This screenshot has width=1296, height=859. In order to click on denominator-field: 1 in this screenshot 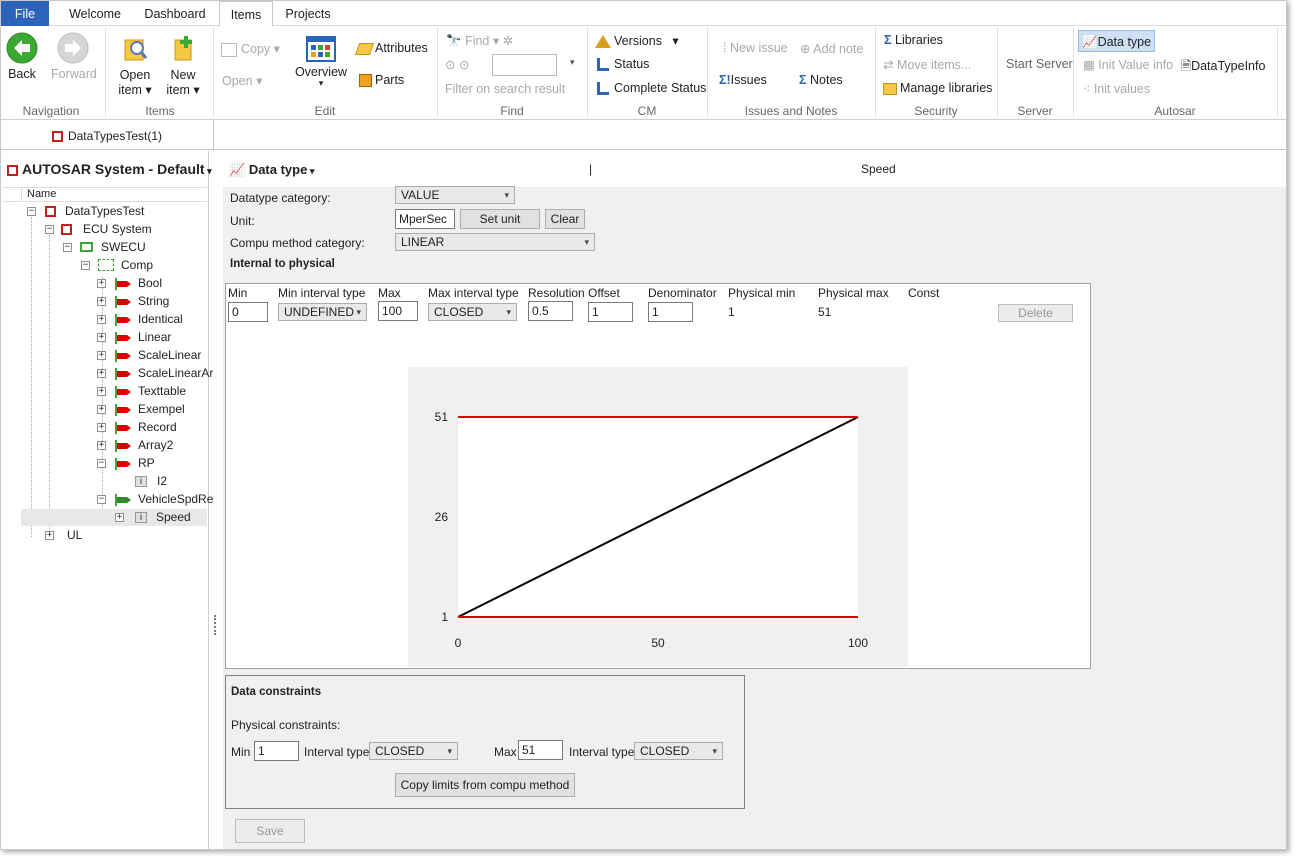, I will do `click(670, 312)`.